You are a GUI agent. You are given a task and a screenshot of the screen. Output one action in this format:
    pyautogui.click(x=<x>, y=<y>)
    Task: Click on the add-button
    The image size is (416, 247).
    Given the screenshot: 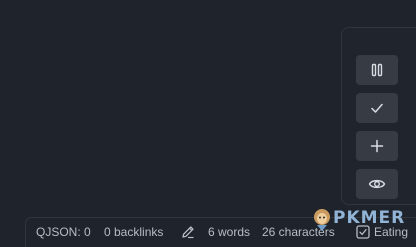 What is the action you would take?
    pyautogui.click(x=377, y=146)
    